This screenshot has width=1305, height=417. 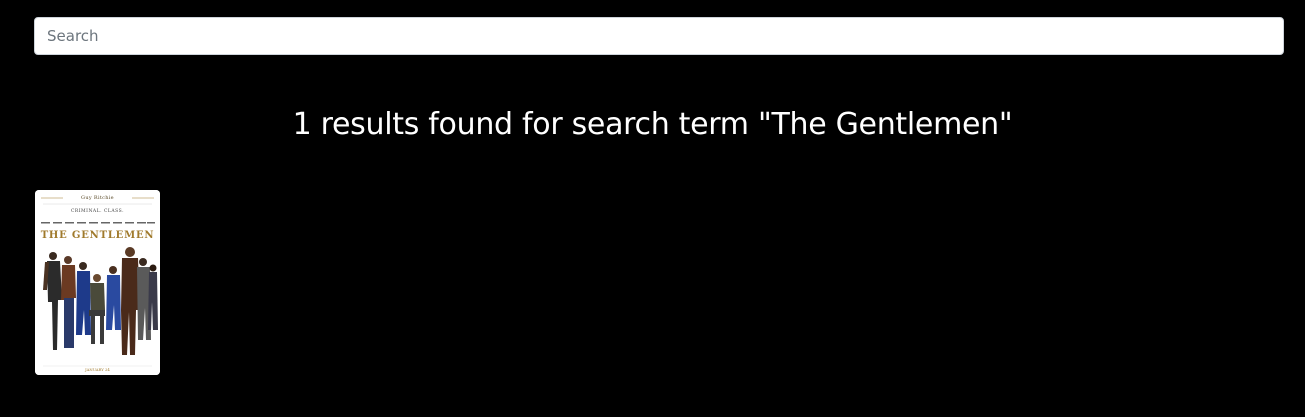 I want to click on search-input, so click(x=659, y=36).